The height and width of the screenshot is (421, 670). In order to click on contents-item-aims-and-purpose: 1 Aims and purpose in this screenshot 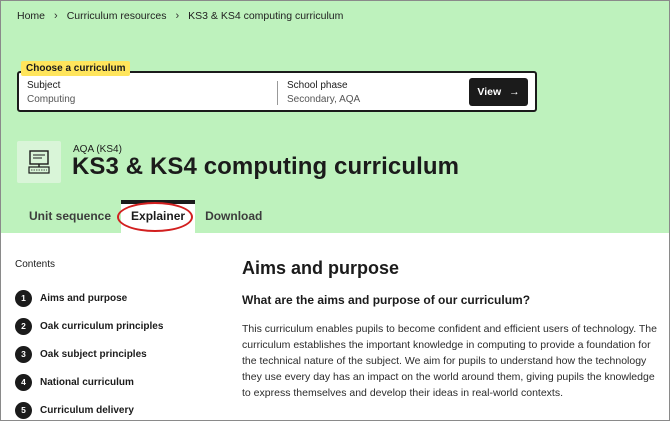, I will do `click(115, 298)`.